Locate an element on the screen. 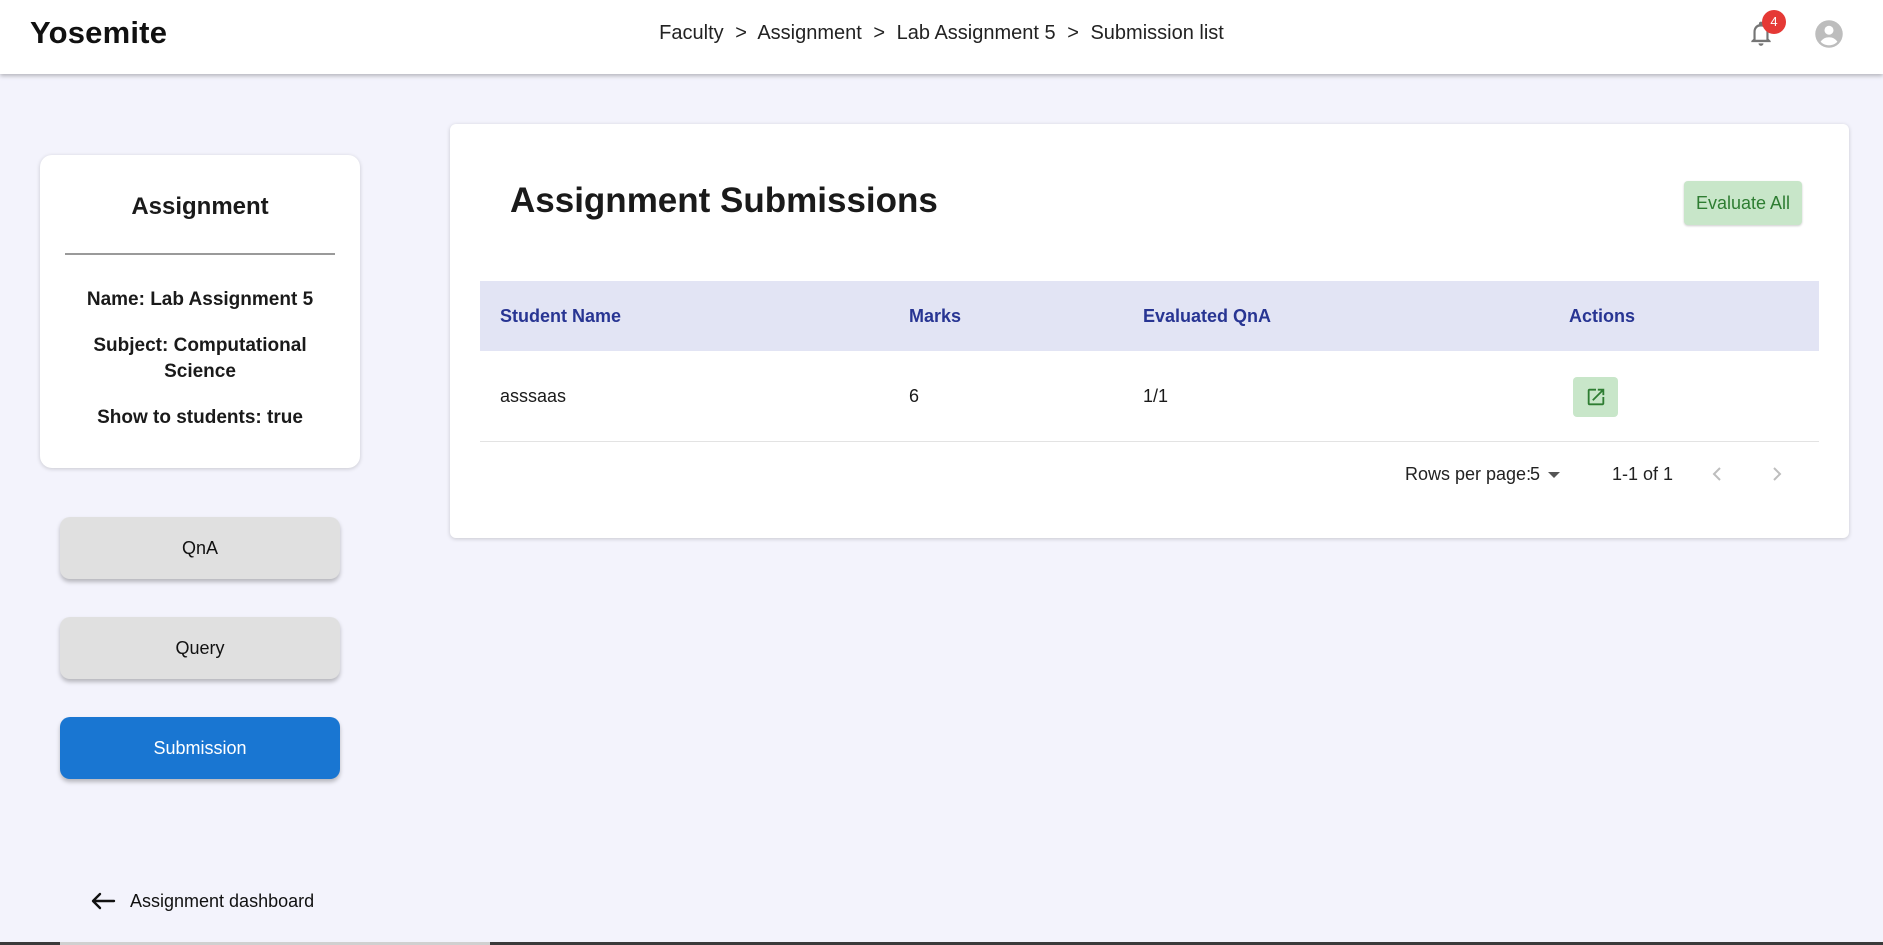 Image resolution: width=1883 pixels, height=945 pixels. chevron-down-icon is located at coordinates (1554, 475).